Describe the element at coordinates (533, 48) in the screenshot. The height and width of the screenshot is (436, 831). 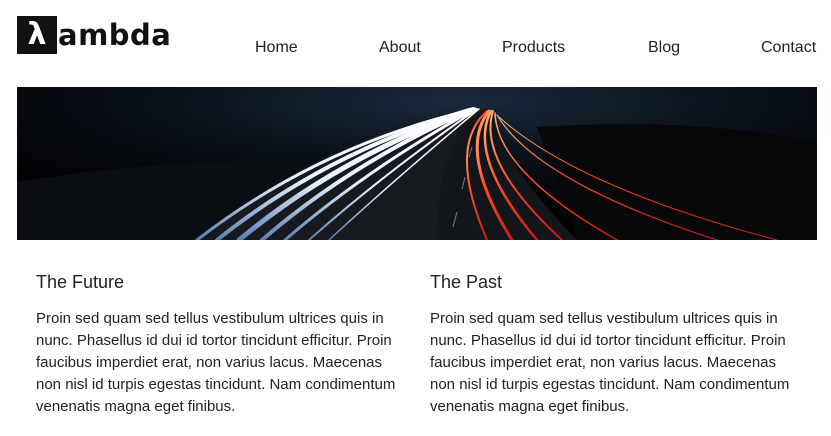
I see `nav-link-products: Products` at that location.